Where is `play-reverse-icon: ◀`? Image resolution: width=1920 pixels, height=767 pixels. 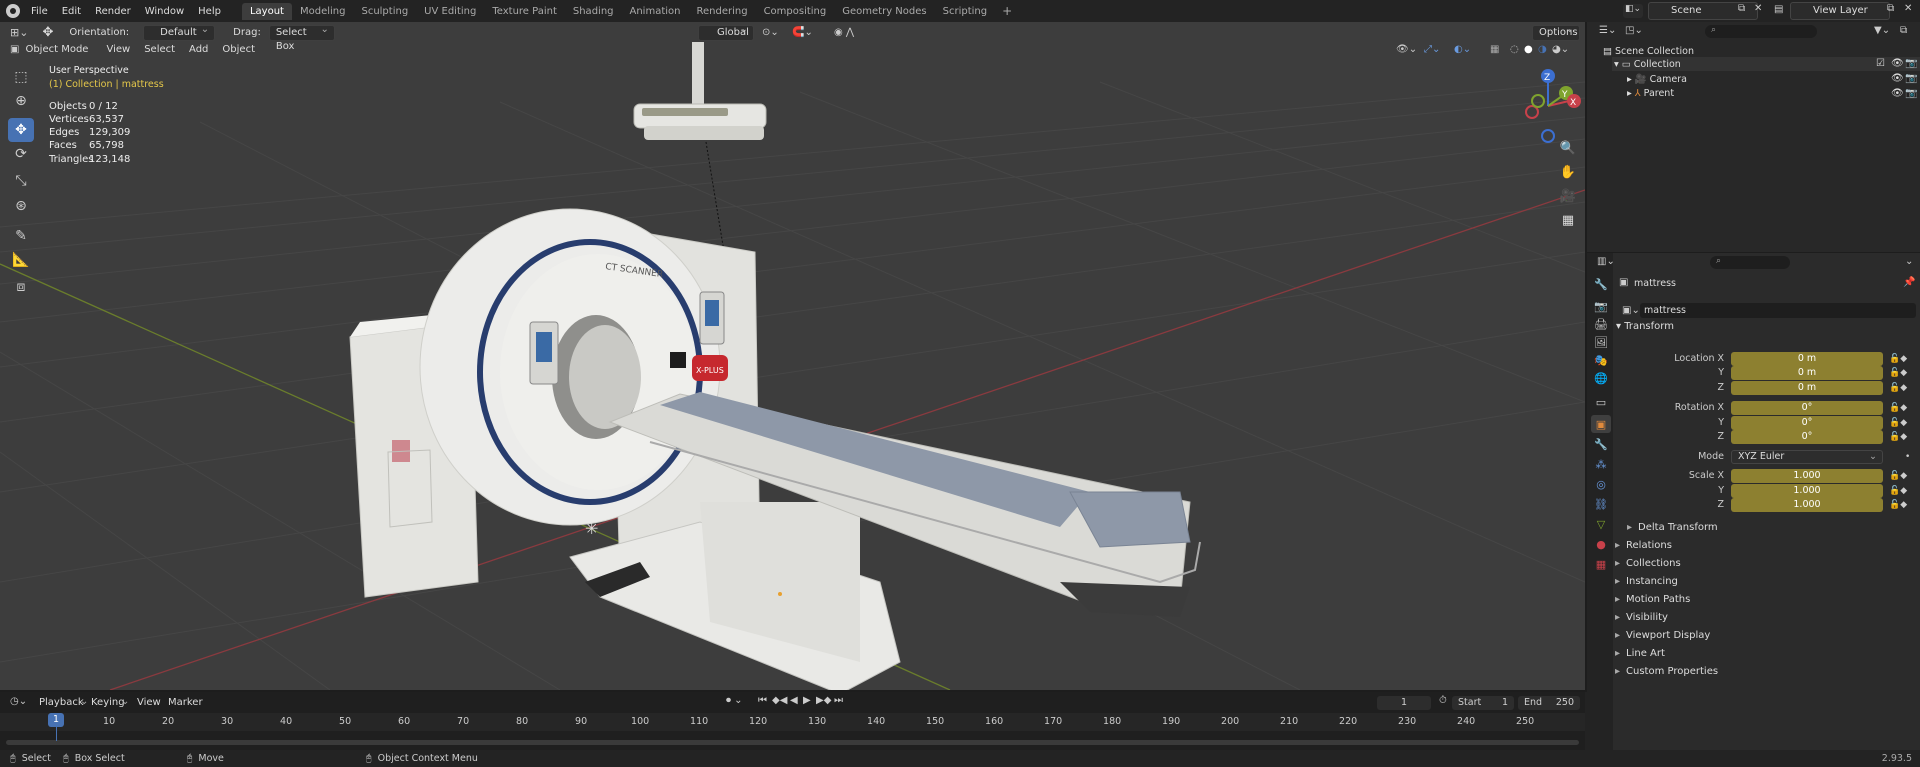 play-reverse-icon: ◀ is located at coordinates (794, 700).